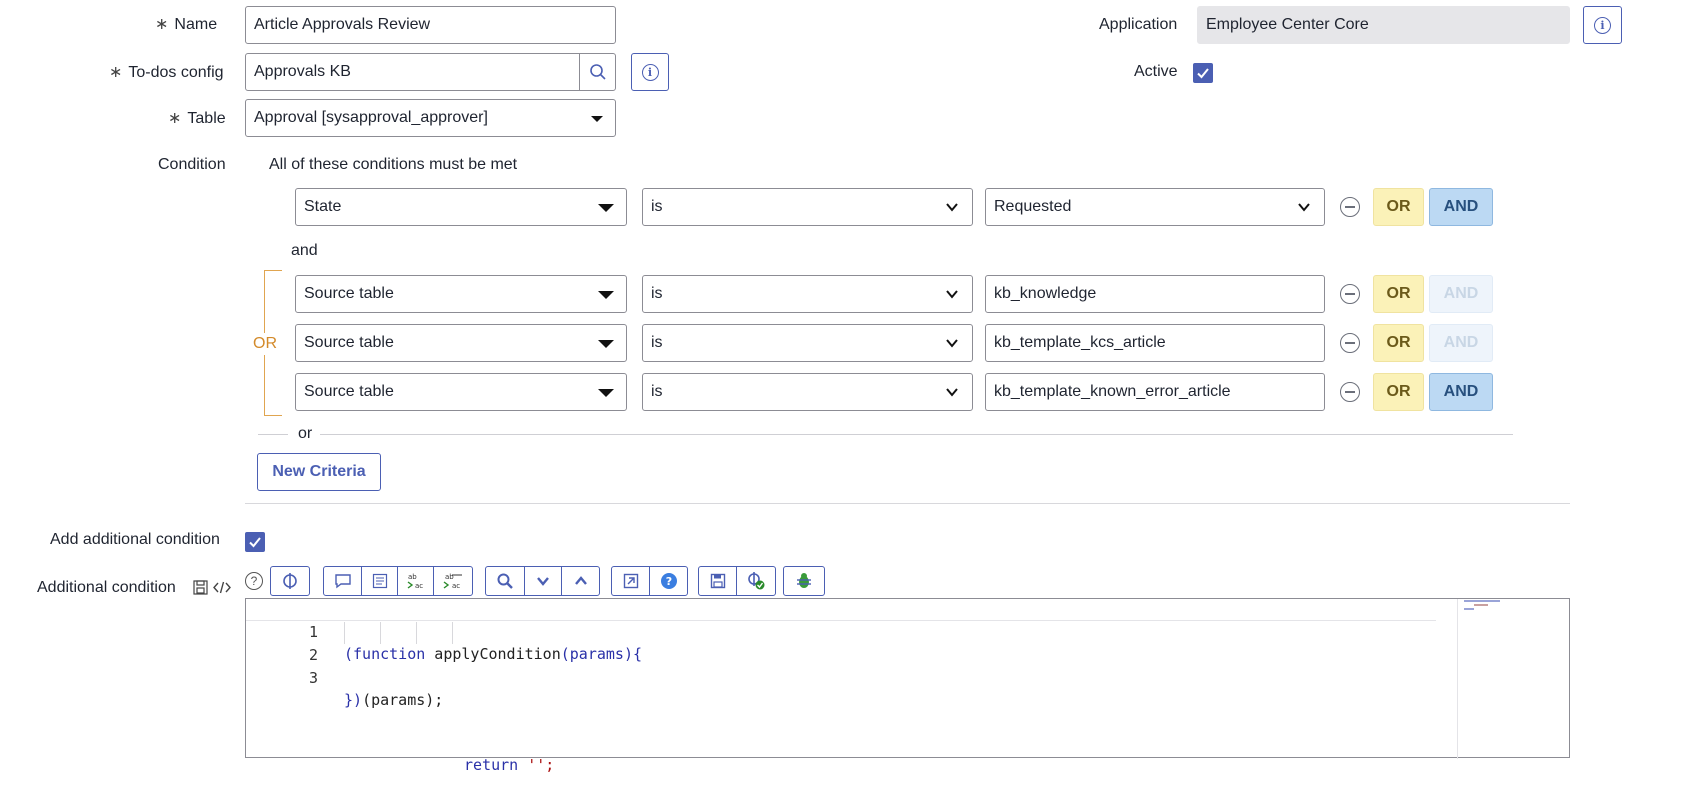  I want to click on table-label: ∗ Table, so click(197, 118).